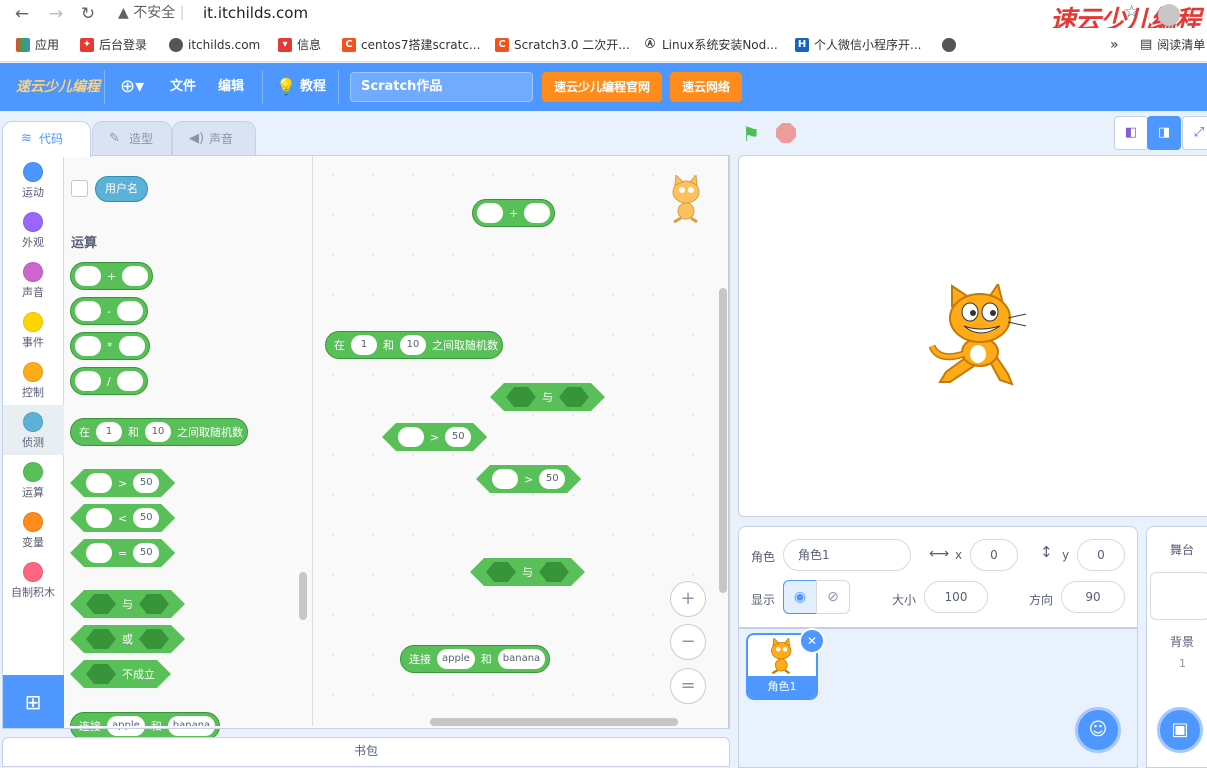 The height and width of the screenshot is (768, 1207). Describe the element at coordinates (120, 674) in the screenshot. I see `block-not: 不成立` at that location.